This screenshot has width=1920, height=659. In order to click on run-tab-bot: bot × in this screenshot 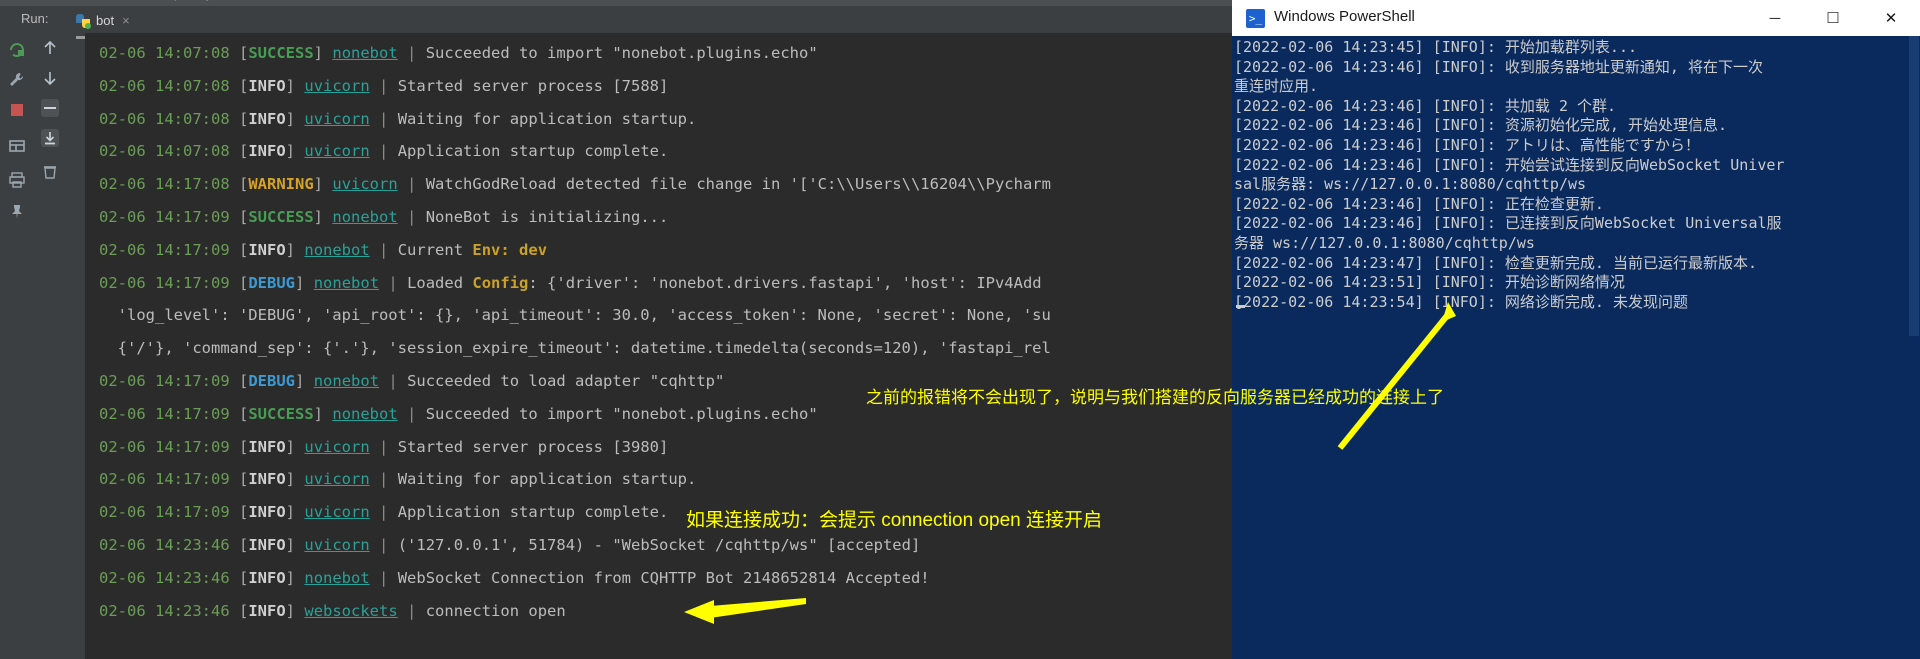, I will do `click(103, 20)`.